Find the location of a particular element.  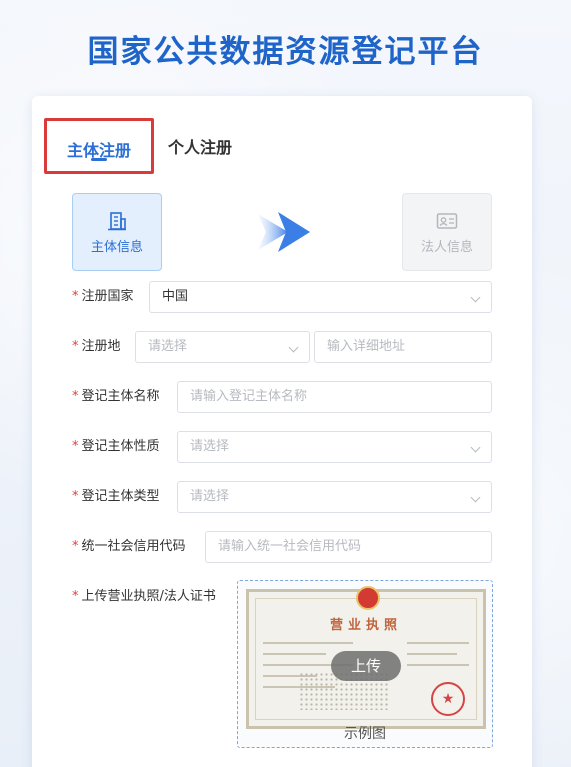

tab-personal-registration: 个人注册 is located at coordinates (213, 146).